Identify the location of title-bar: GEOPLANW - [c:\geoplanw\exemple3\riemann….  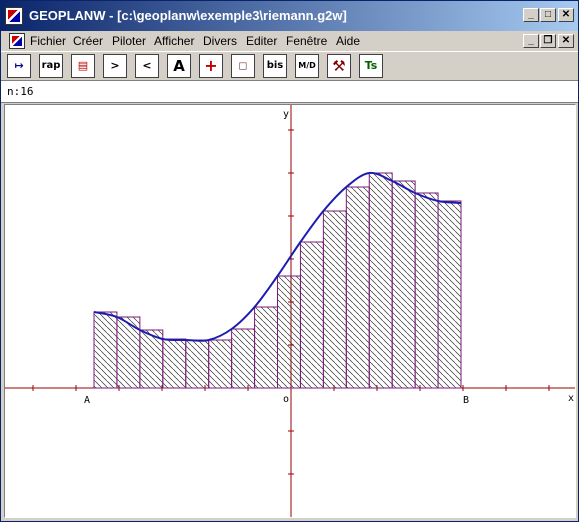
(289, 16).